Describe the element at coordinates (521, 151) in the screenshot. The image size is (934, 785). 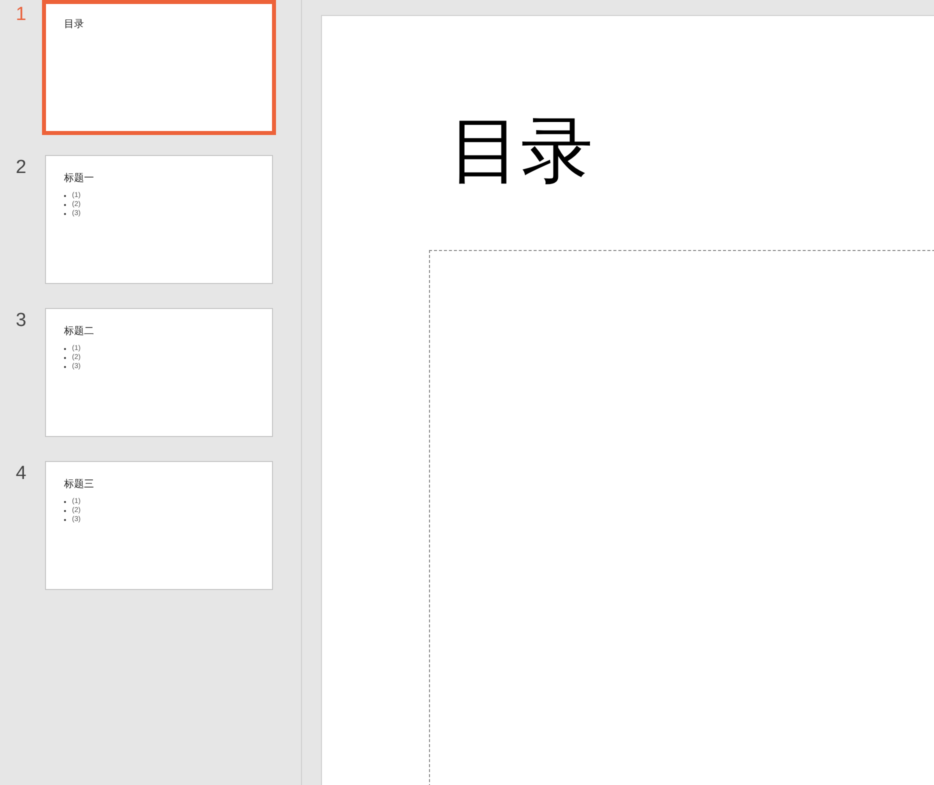
I see `slide-title: 目录` at that location.